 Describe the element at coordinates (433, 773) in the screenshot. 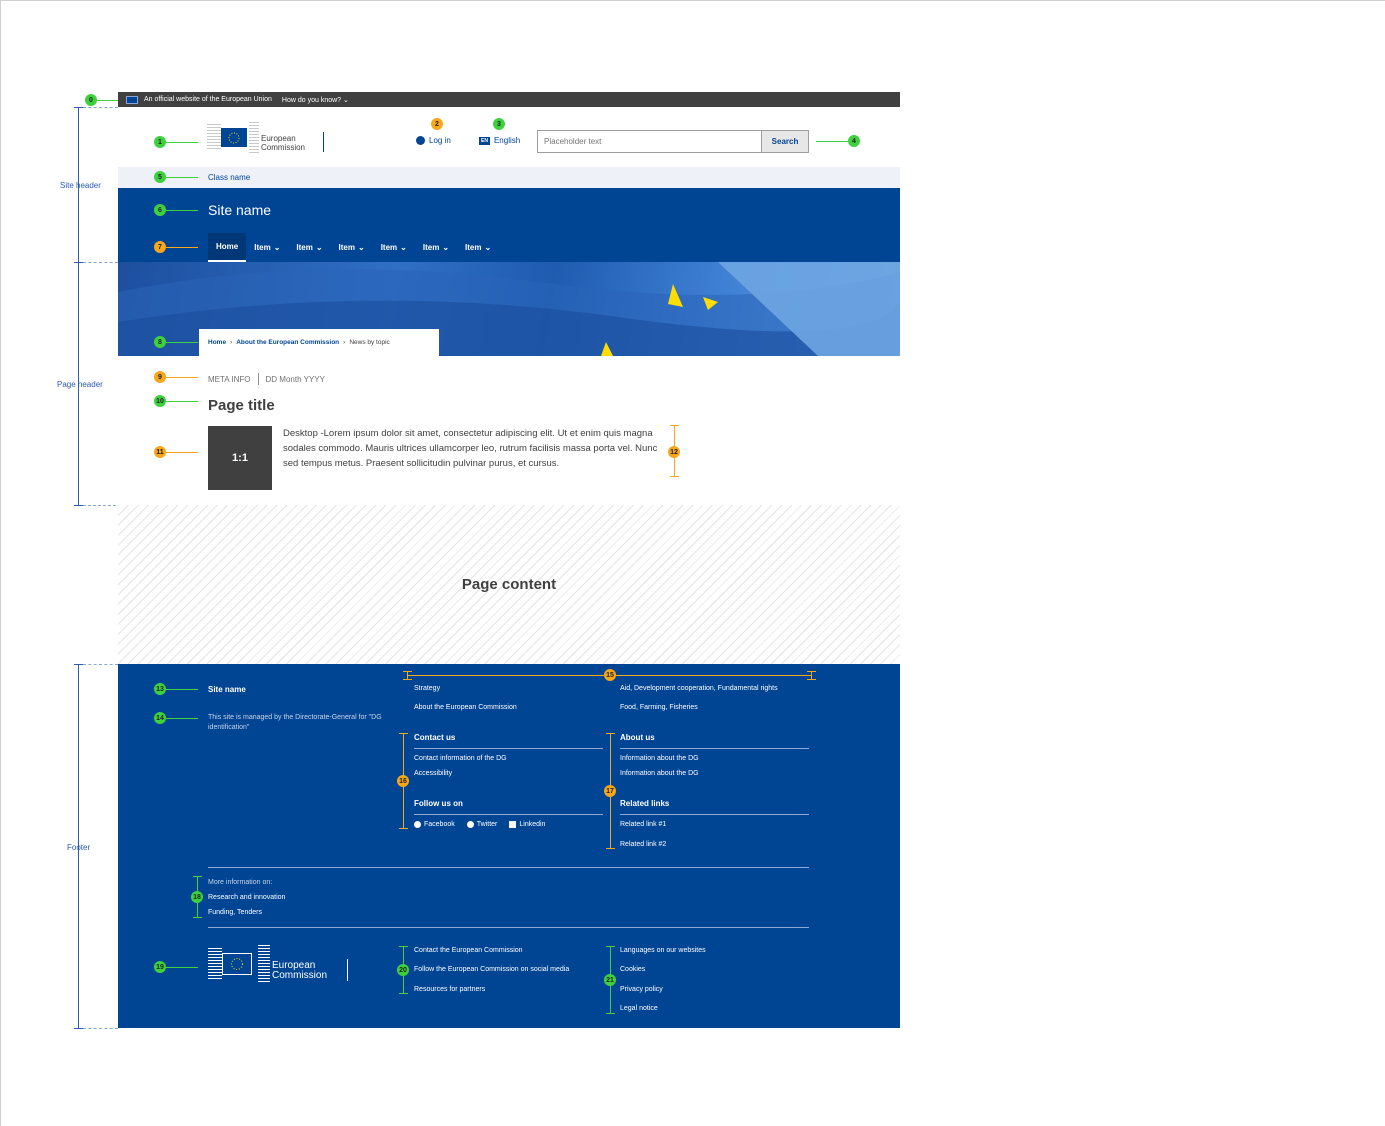

I see `contact-link-accessibility: Accessibility` at that location.